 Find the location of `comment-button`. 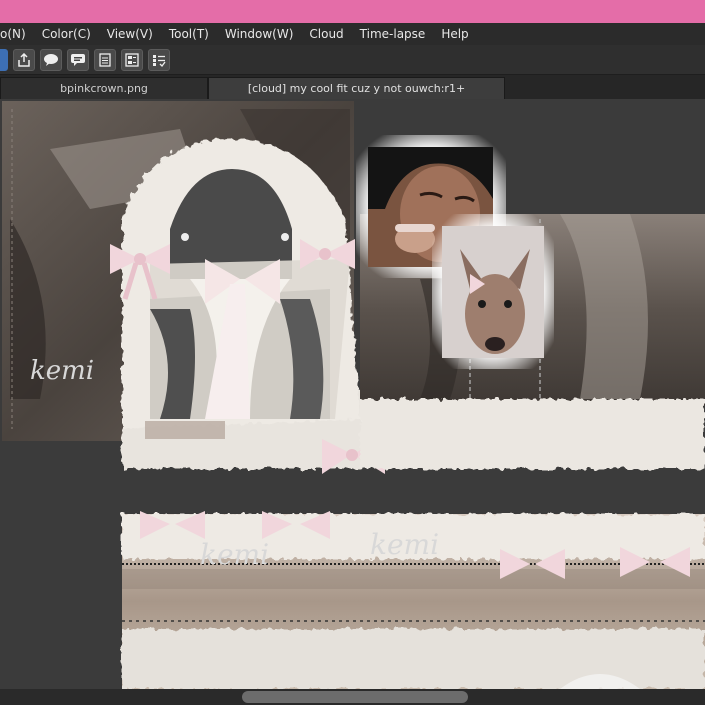

comment-button is located at coordinates (51, 59).